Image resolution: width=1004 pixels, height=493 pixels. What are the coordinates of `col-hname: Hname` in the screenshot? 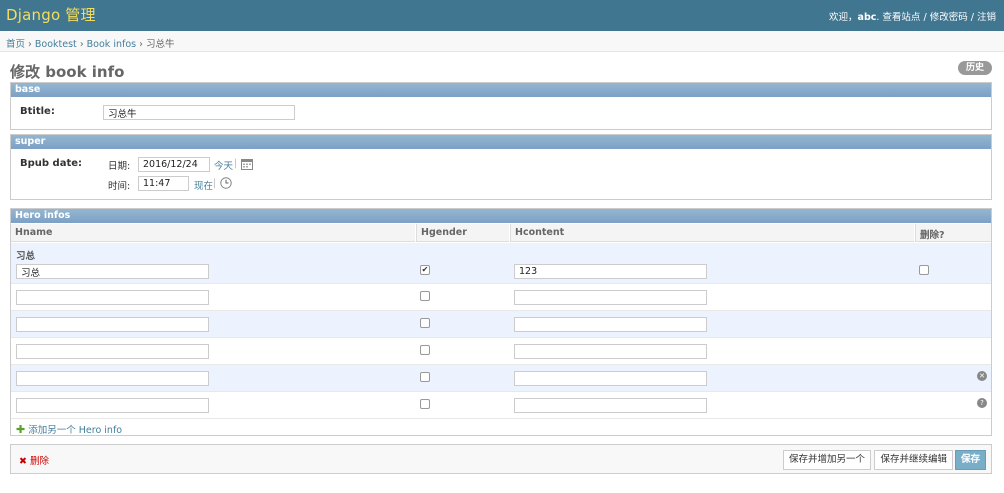 It's located at (213, 233).